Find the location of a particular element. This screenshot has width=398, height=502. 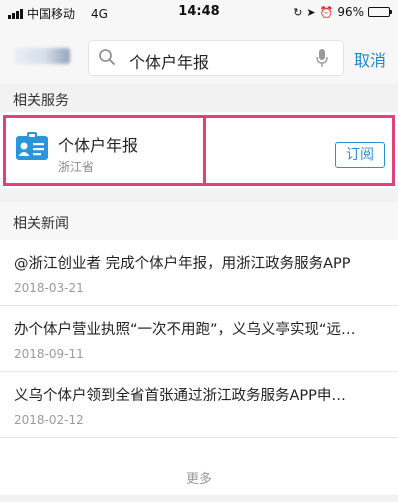

battery-percent: 96% is located at coordinates (350, 12).